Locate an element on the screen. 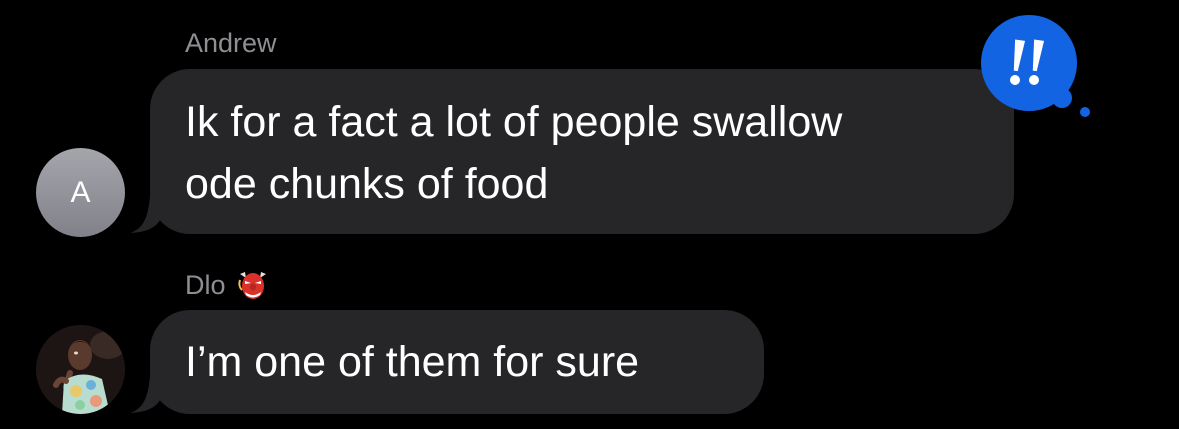  avatar-andrew: A is located at coordinates (80, 192).